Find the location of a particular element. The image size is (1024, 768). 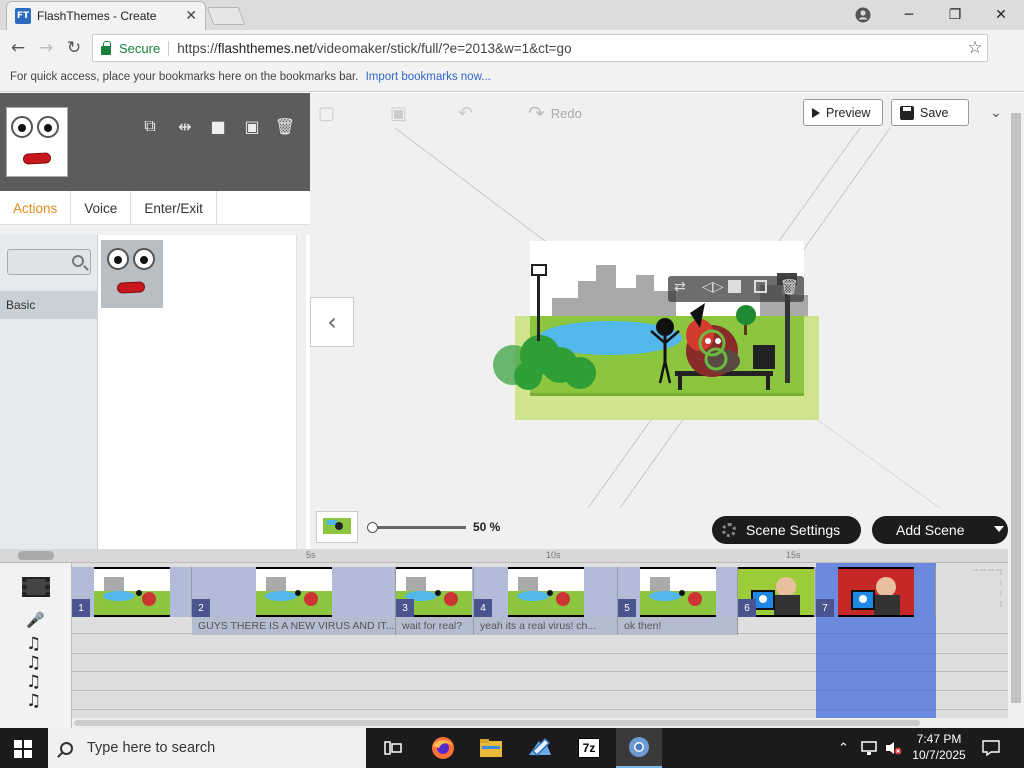

timeline-scrollbar is located at coordinates (540, 723).